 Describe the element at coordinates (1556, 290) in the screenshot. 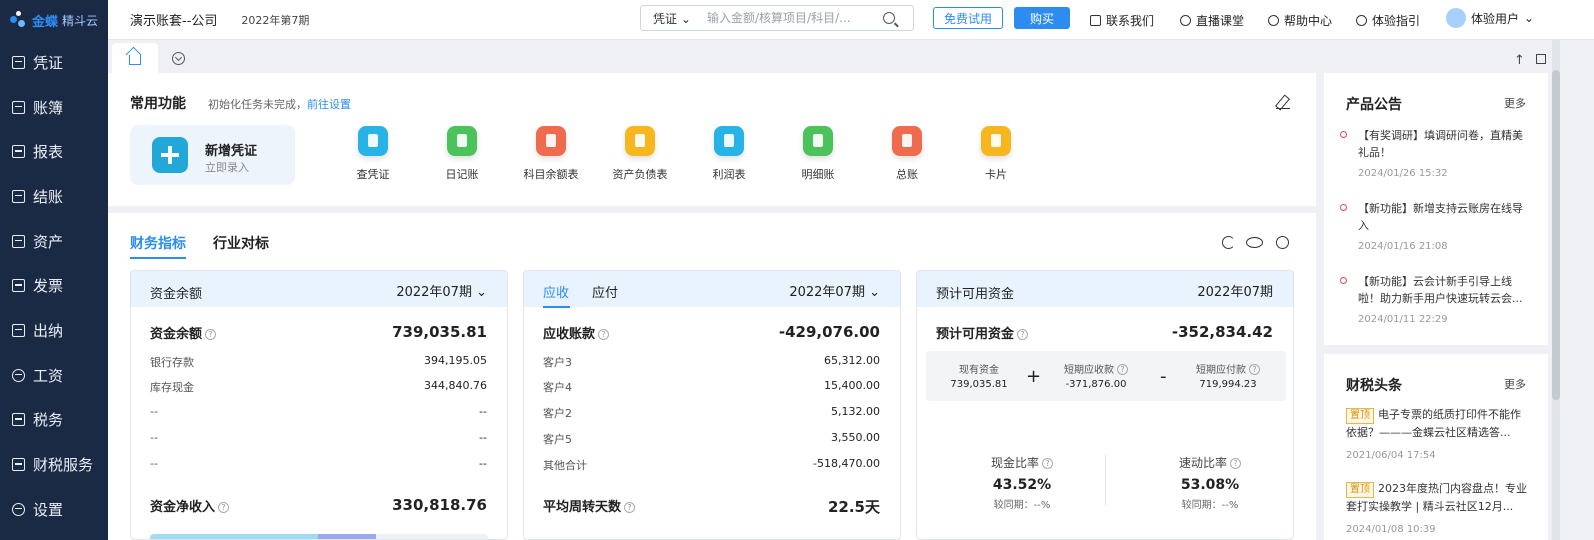

I see `page-scrollbar` at that location.